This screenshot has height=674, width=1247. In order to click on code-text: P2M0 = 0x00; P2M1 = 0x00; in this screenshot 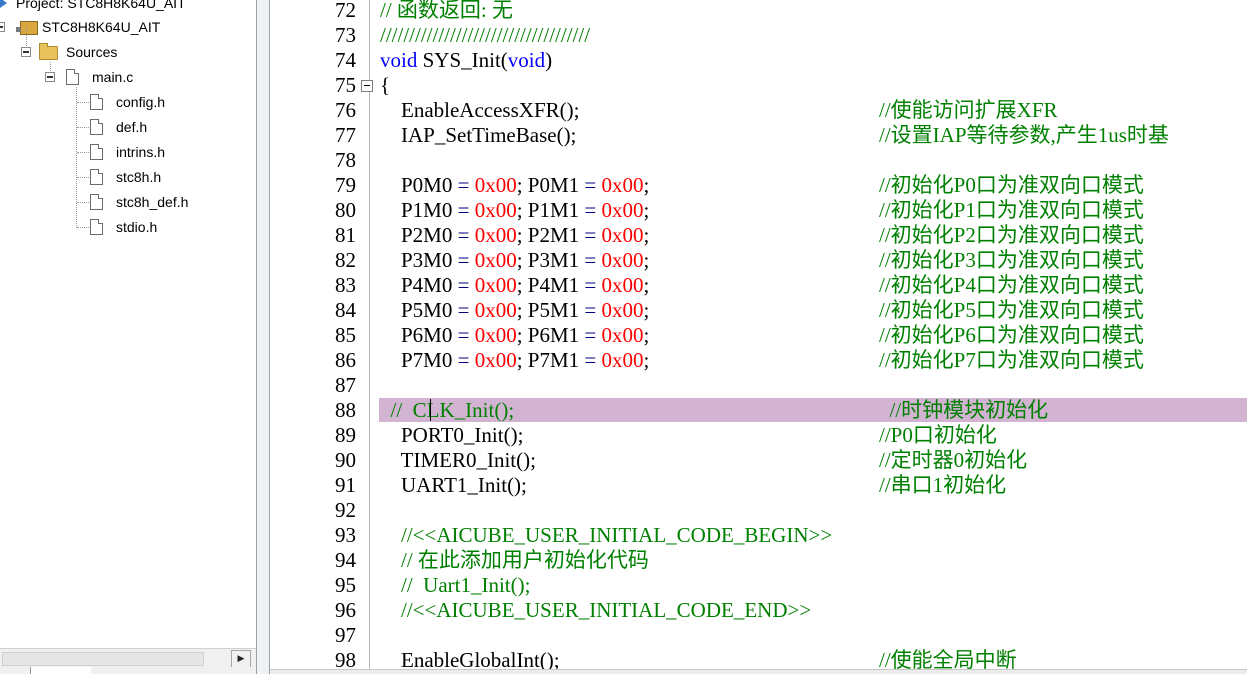, I will do `click(515, 235)`.